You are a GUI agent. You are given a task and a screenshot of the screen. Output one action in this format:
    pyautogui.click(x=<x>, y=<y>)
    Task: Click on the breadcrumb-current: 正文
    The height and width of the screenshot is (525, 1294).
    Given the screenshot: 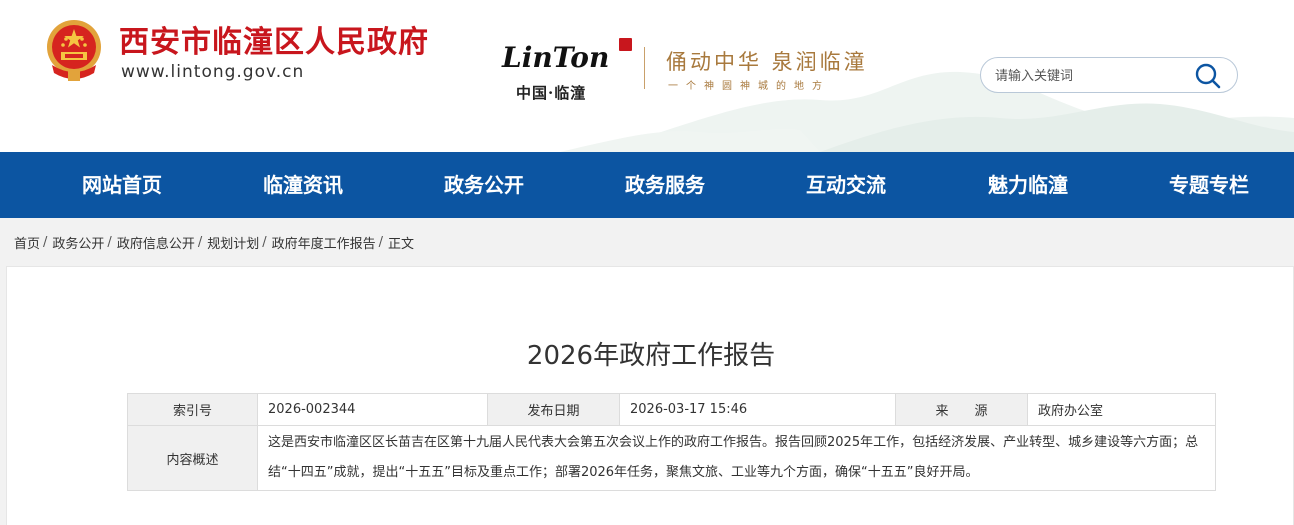 What is the action you would take?
    pyautogui.click(x=401, y=244)
    